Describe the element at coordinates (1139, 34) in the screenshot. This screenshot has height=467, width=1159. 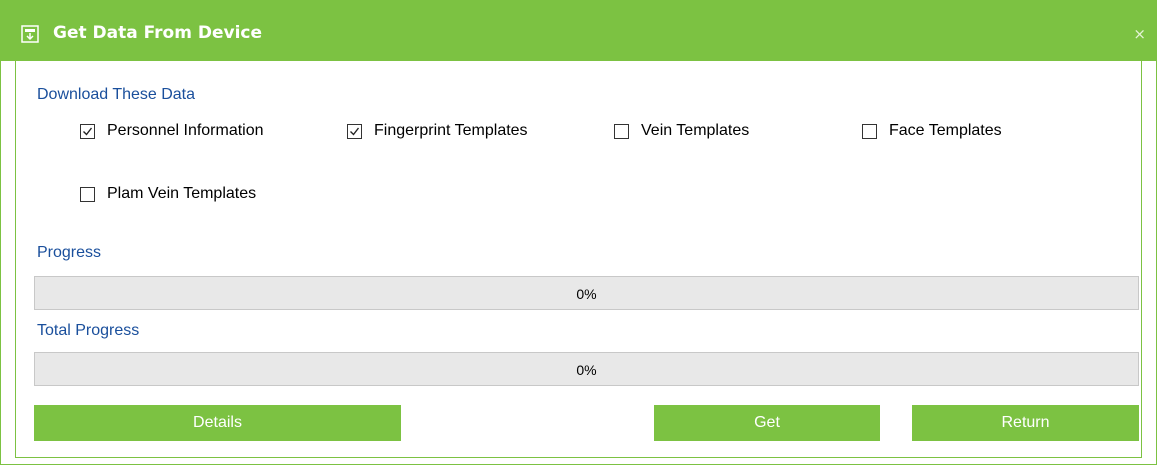
I see `close-icon: ×` at that location.